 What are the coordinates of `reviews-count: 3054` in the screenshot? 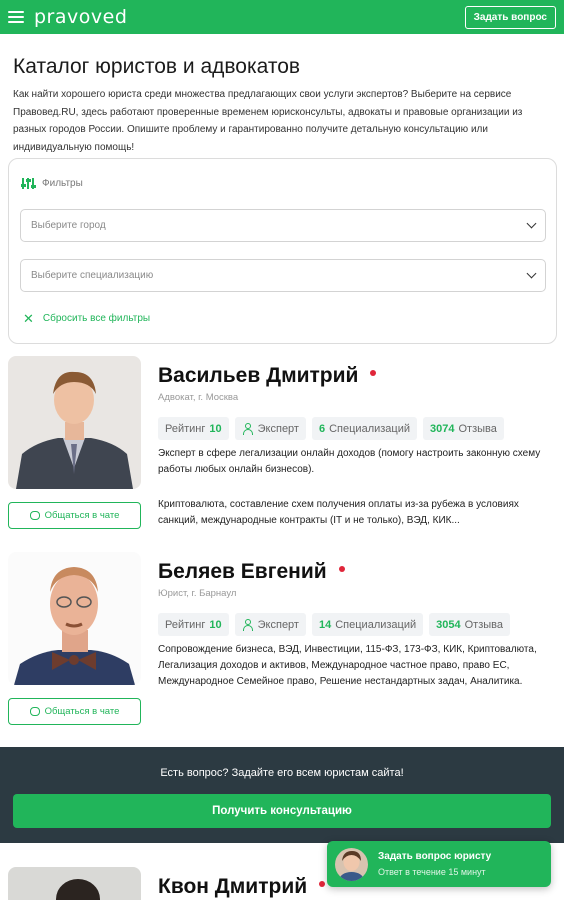 It's located at (448, 624).